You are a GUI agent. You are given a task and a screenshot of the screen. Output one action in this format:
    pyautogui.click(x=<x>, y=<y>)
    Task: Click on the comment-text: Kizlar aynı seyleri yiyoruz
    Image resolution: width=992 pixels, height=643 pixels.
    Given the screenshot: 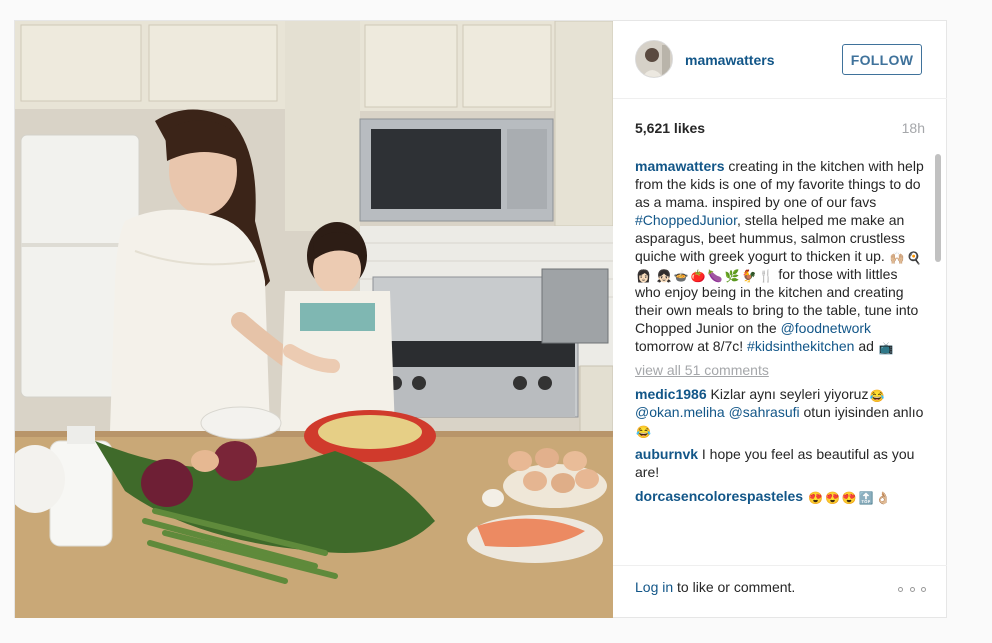 What is the action you would take?
    pyautogui.click(x=789, y=394)
    